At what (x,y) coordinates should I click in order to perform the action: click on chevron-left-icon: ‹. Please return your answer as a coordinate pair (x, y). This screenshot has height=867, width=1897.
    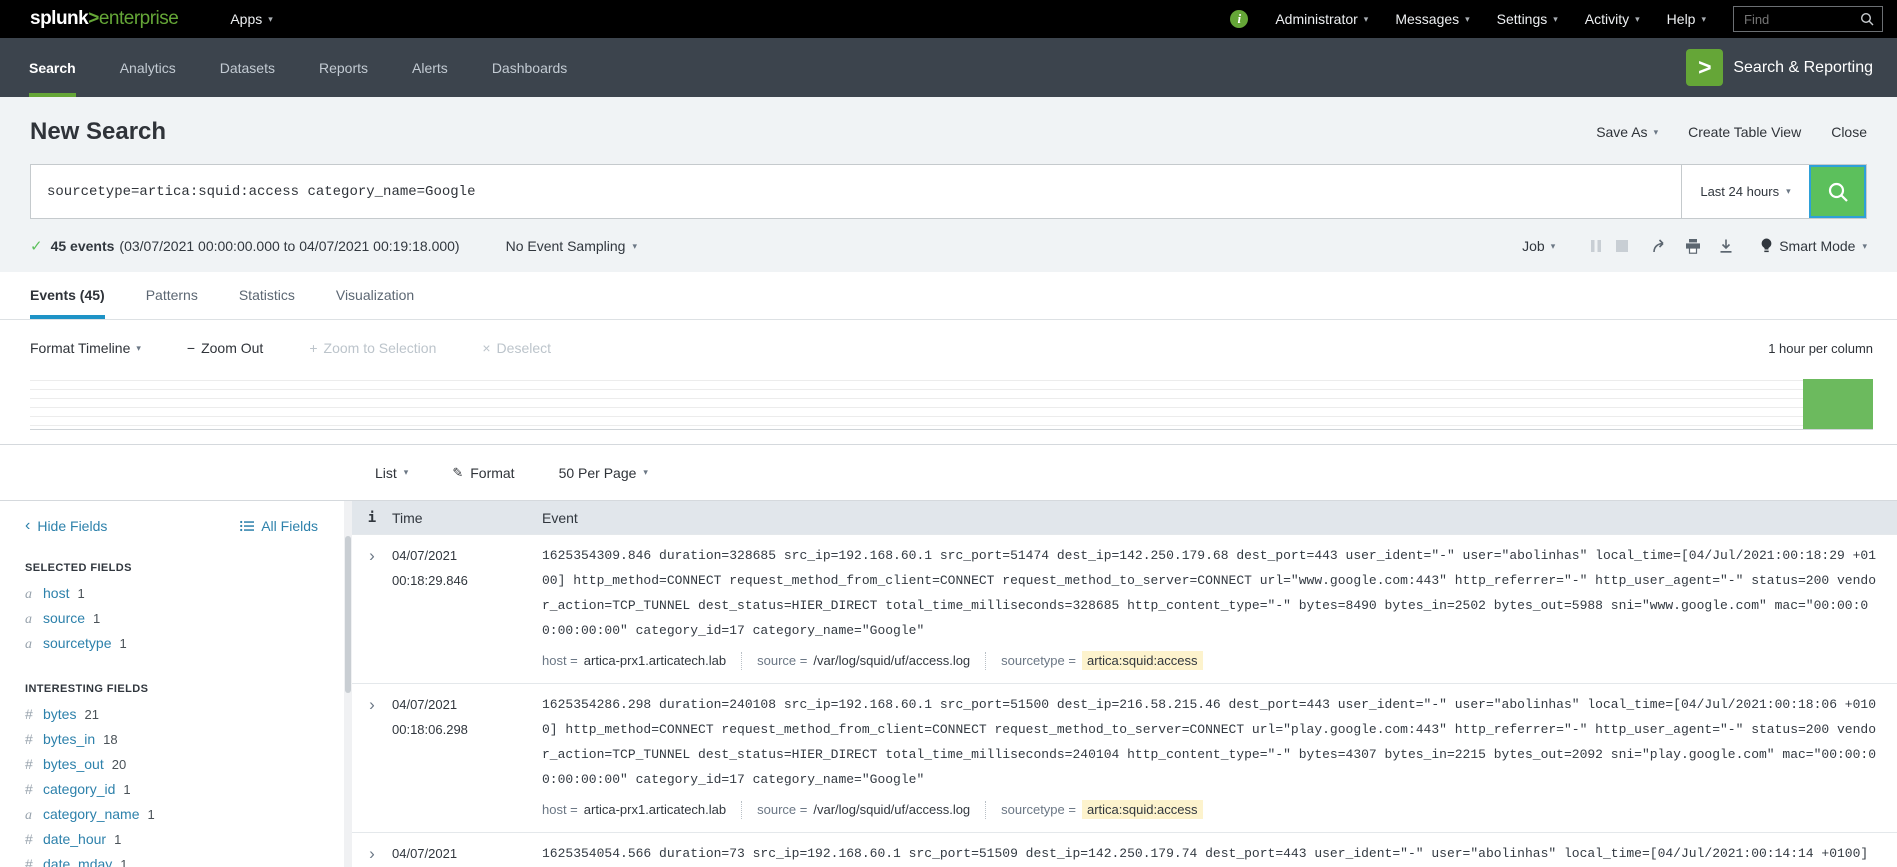
    Looking at the image, I should click on (28, 525).